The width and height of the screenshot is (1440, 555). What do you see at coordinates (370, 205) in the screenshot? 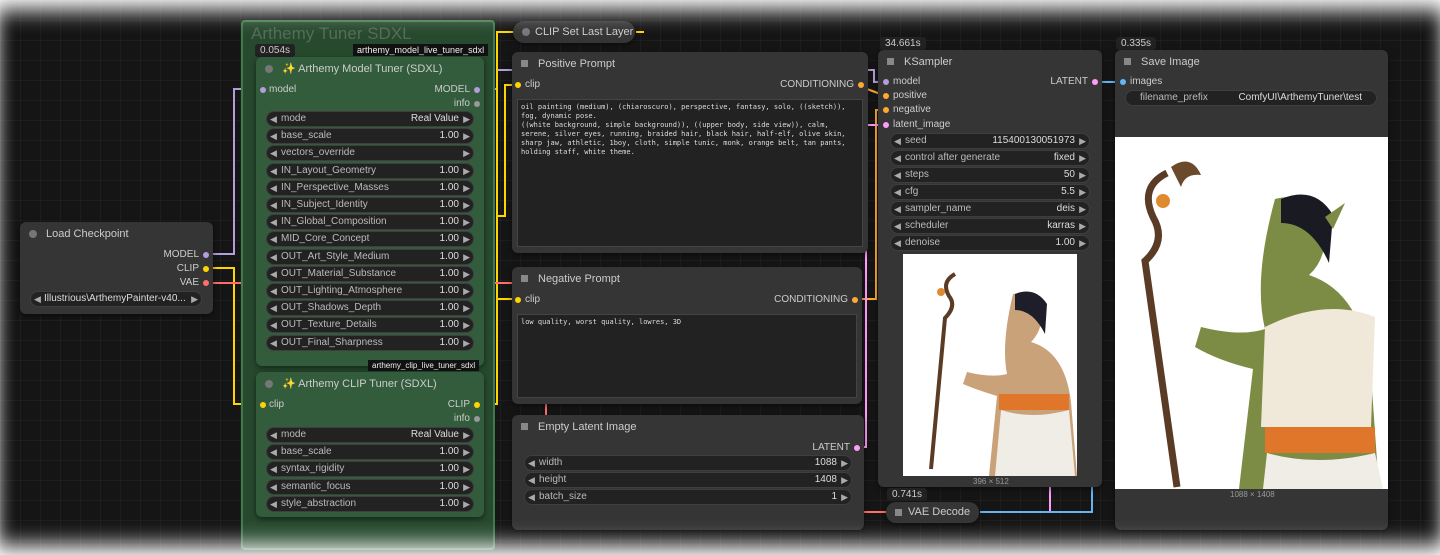
I see `widget-row: ◀ IN_Subject_Identity 1.00 ▶` at bounding box center [370, 205].